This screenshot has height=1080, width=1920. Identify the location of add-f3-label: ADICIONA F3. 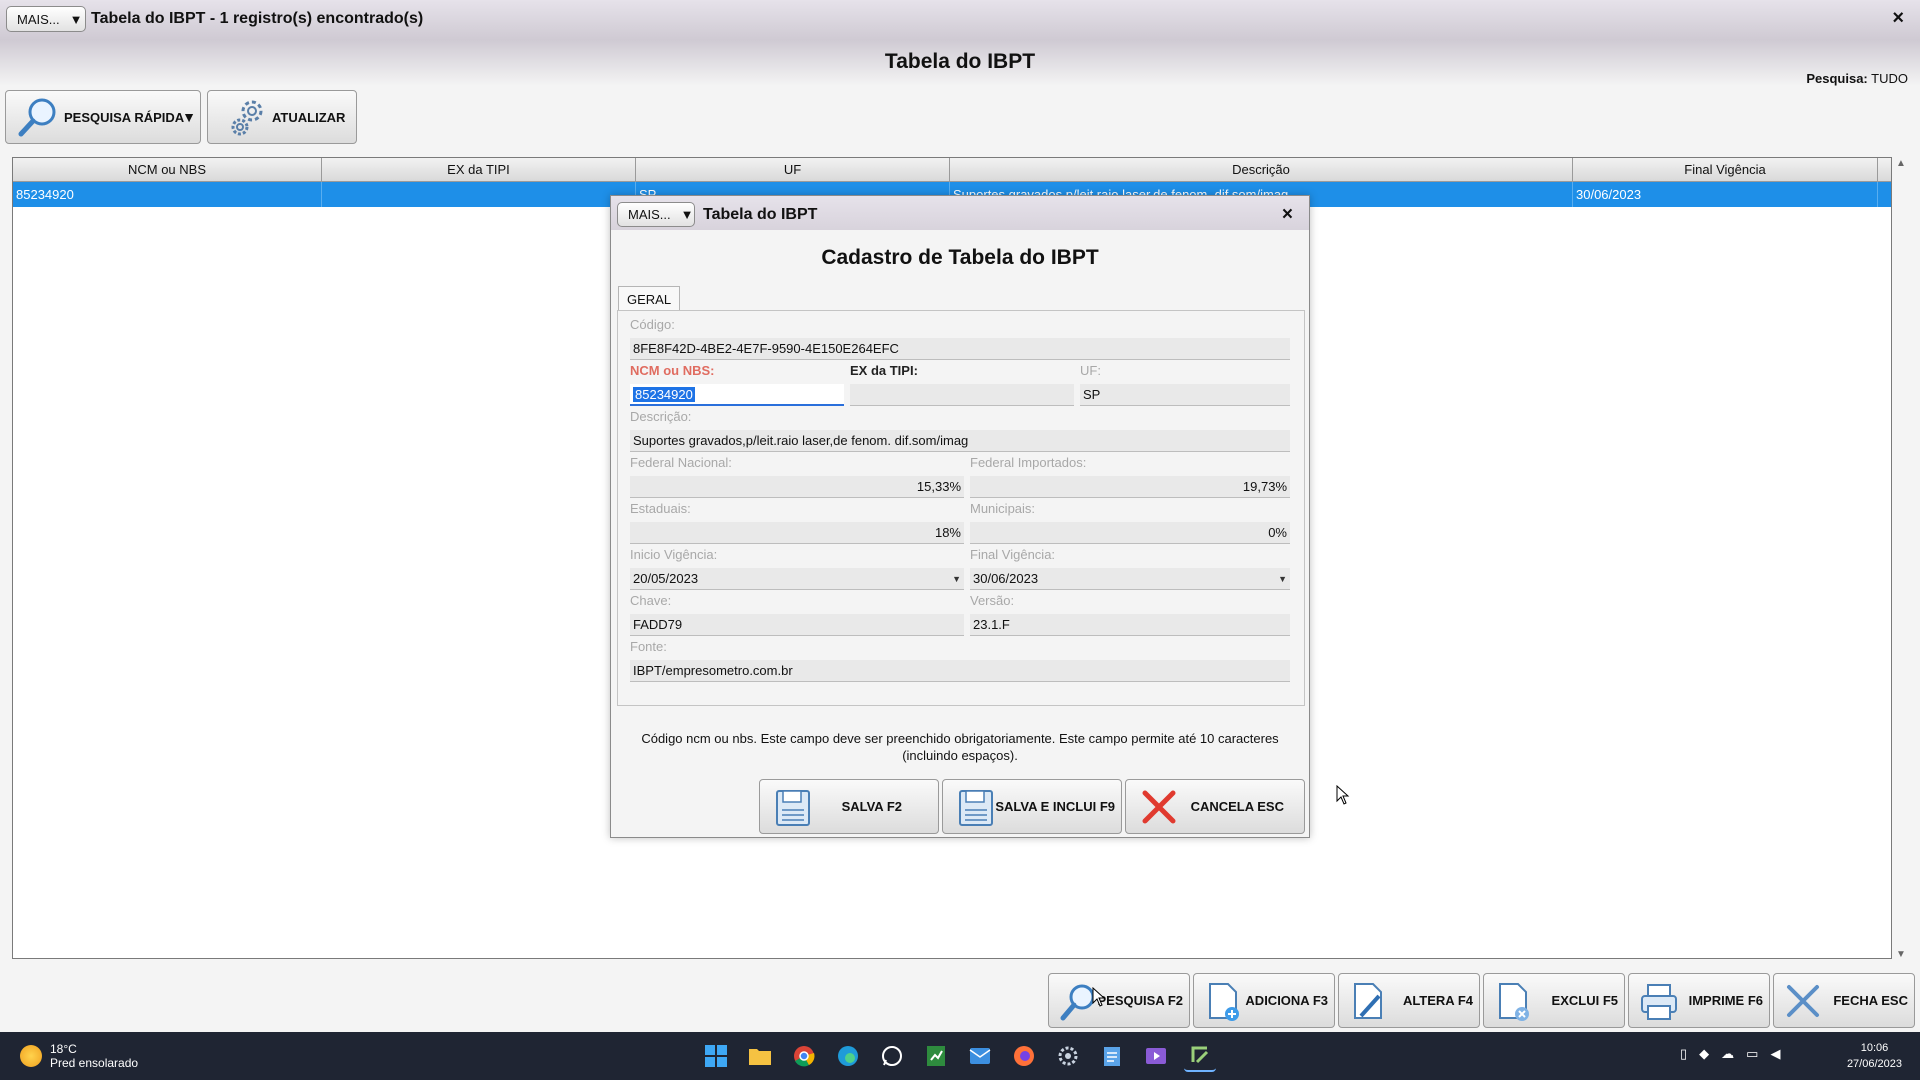
(1286, 1000).